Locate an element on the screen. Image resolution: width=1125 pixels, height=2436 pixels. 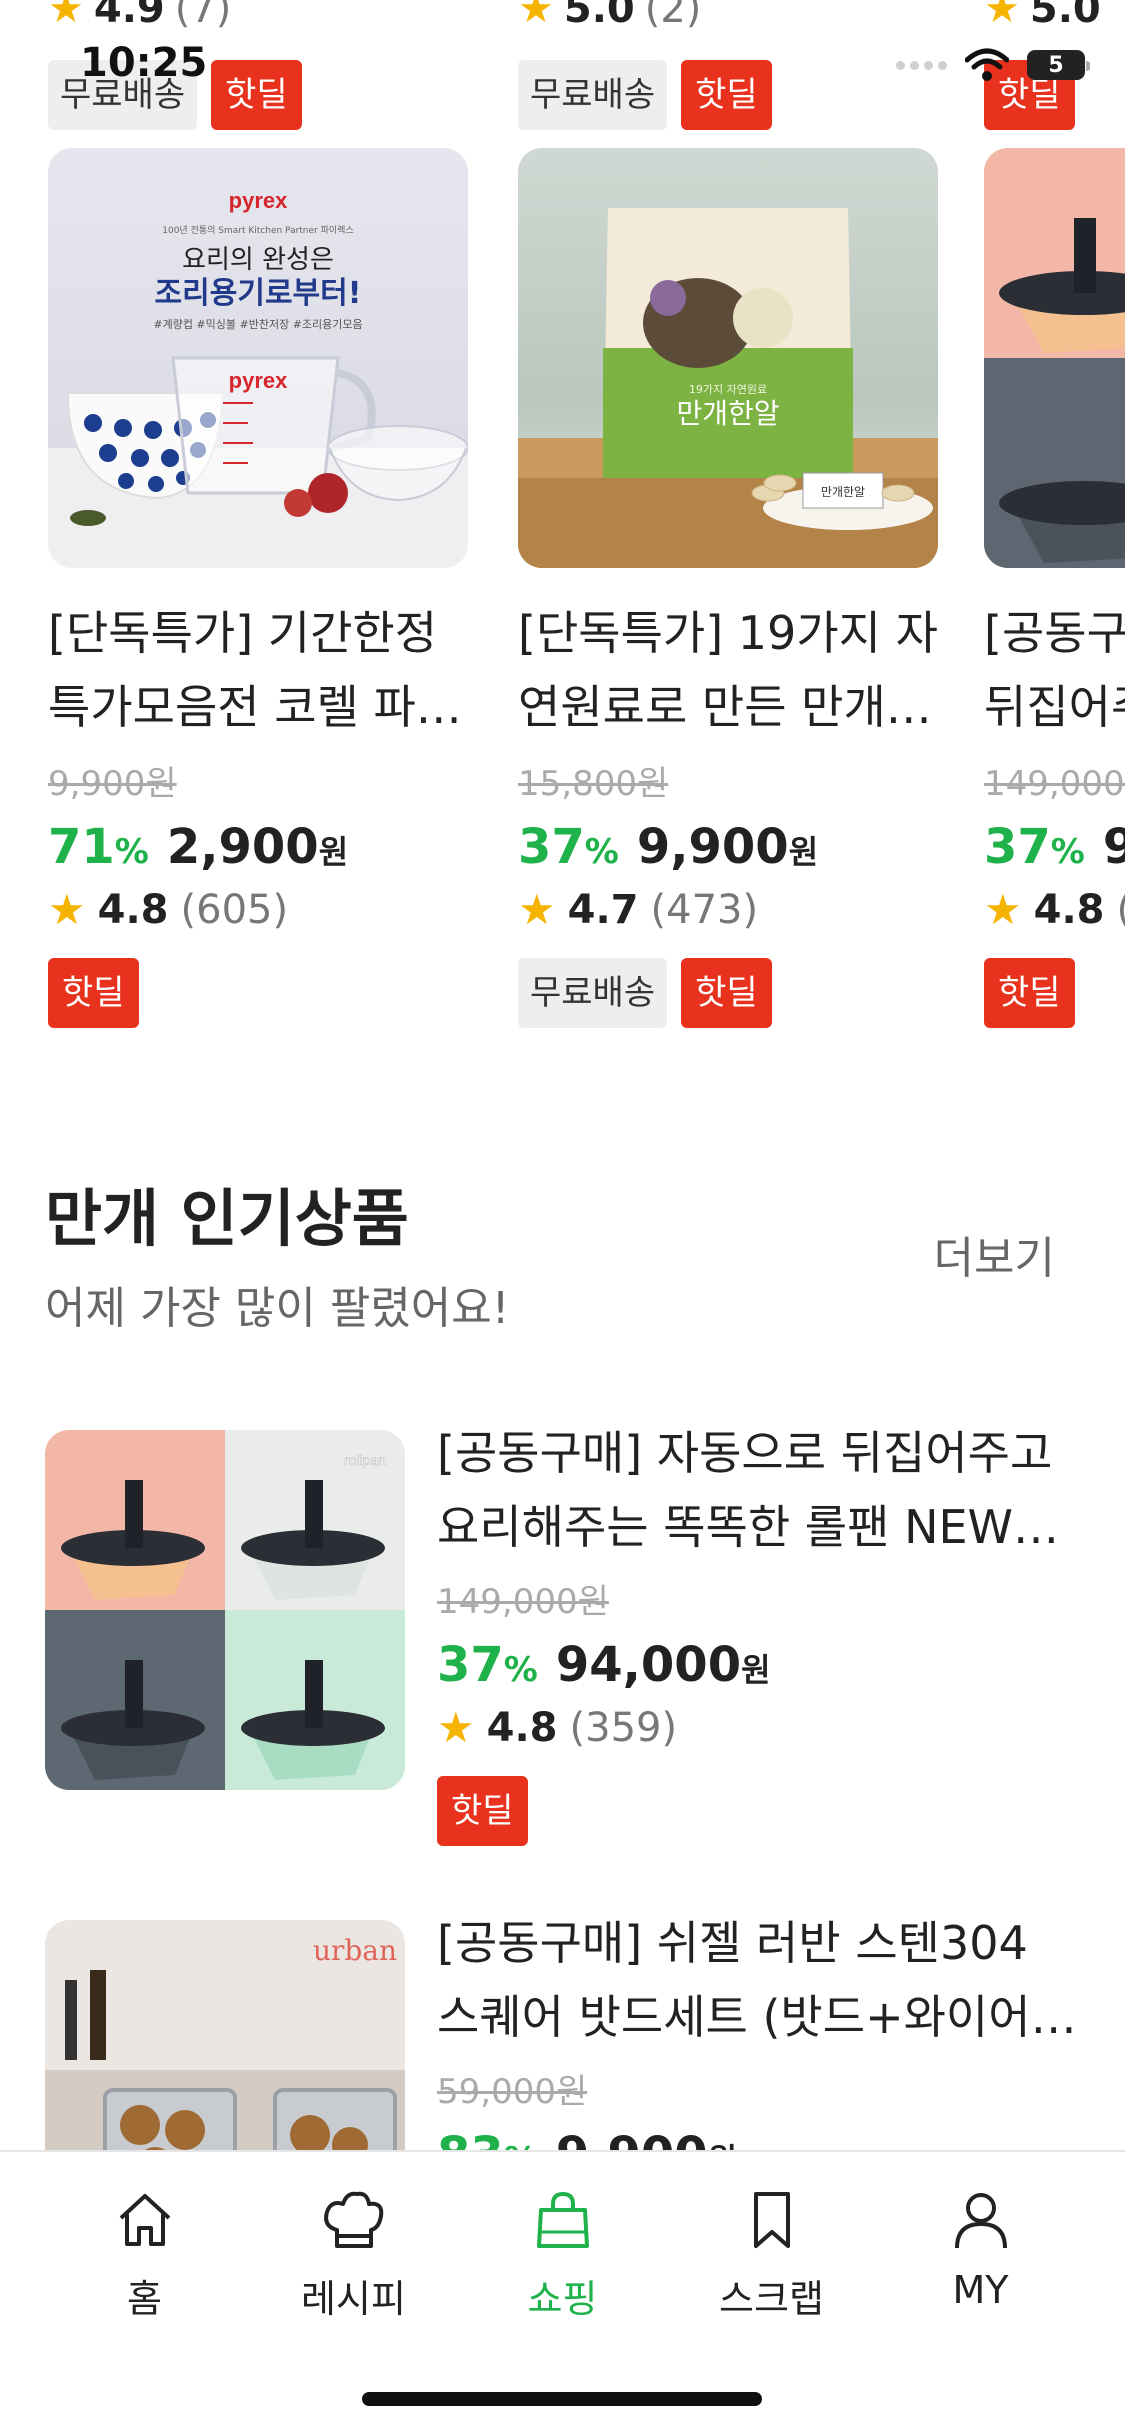
battery-icon: 5 is located at coordinates (1058, 65).